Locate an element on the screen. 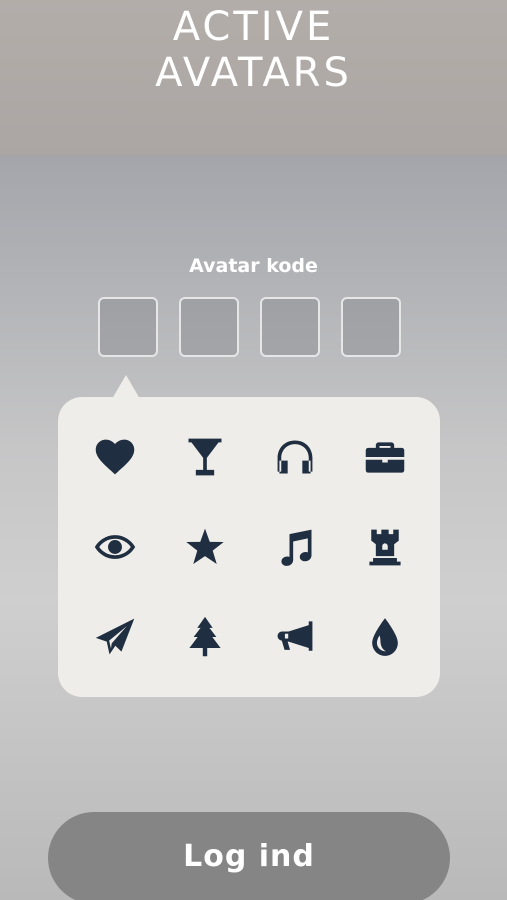 This screenshot has width=507, height=900. login-button: Log ind is located at coordinates (249, 856).